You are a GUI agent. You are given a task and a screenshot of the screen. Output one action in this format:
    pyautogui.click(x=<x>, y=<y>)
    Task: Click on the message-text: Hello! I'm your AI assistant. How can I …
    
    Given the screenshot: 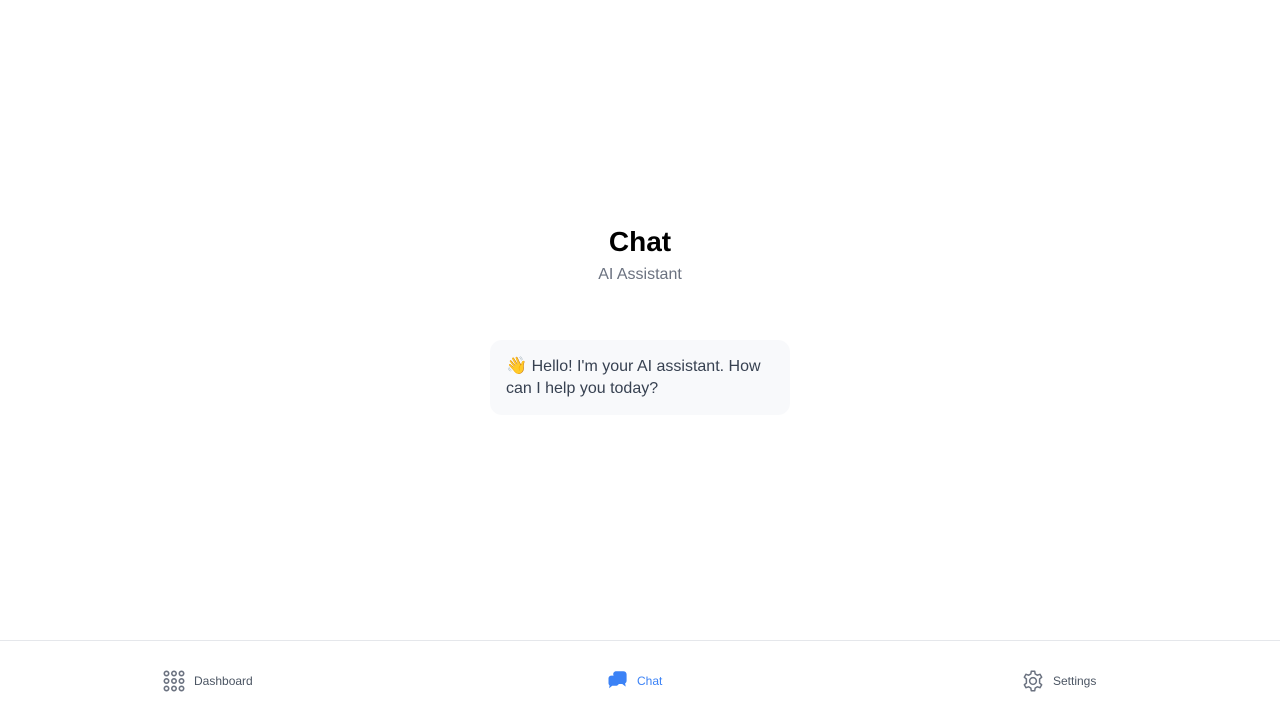 What is the action you would take?
    pyautogui.click(x=633, y=377)
    